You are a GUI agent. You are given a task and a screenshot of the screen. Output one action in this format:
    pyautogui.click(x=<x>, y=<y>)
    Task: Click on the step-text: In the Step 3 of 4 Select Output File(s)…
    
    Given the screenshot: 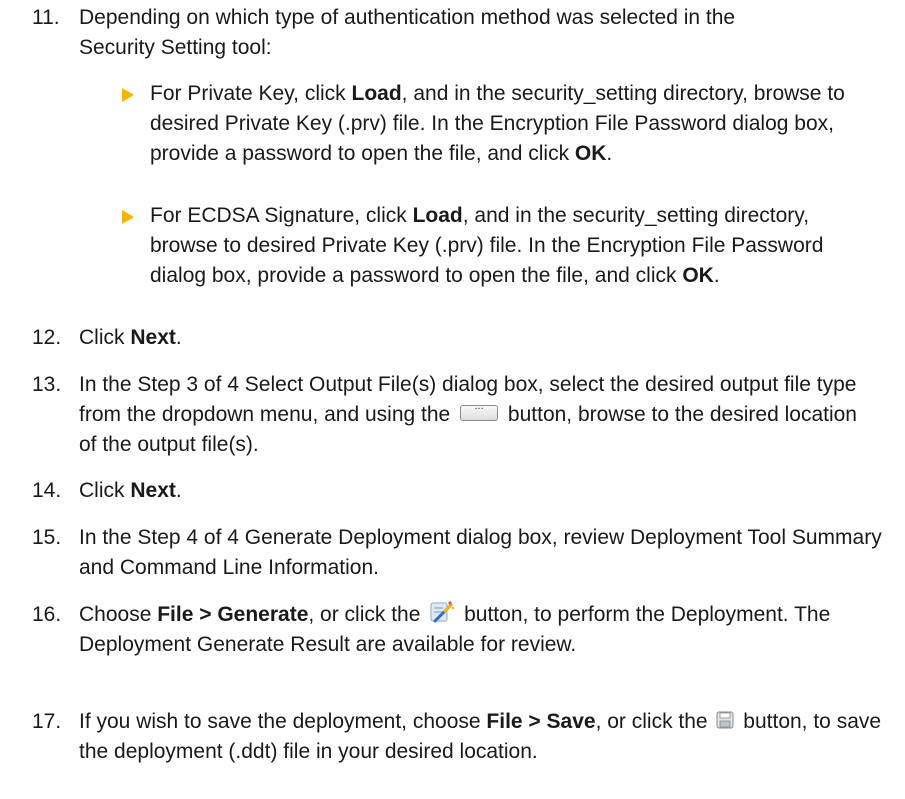 What is the action you would take?
    pyautogui.click(x=470, y=415)
    